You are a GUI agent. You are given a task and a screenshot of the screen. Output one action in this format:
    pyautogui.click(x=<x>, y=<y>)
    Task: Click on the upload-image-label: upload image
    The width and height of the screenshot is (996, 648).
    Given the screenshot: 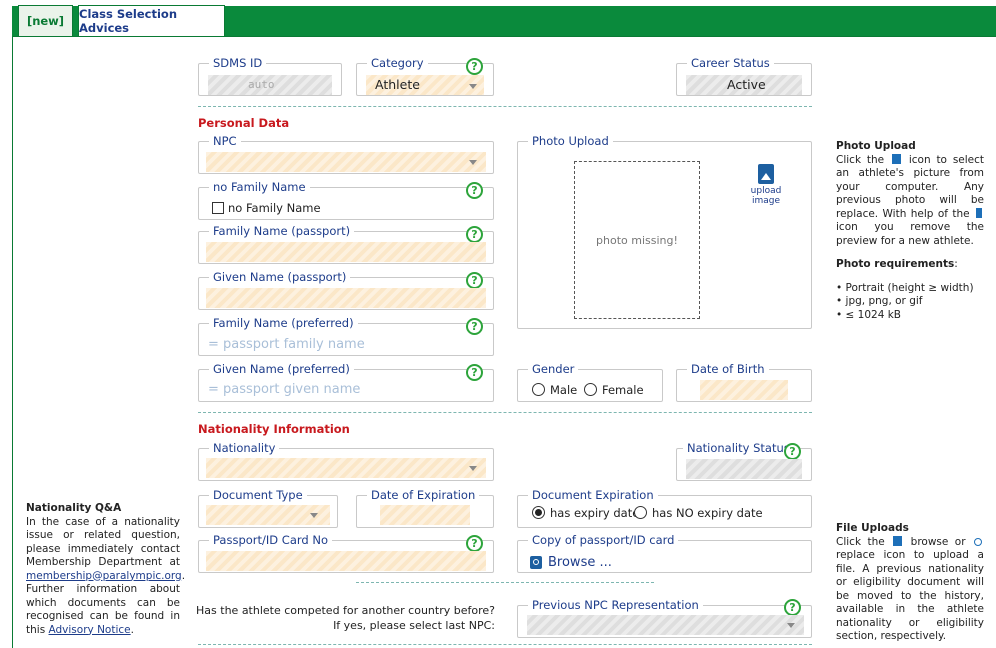 What is the action you would take?
    pyautogui.click(x=766, y=196)
    